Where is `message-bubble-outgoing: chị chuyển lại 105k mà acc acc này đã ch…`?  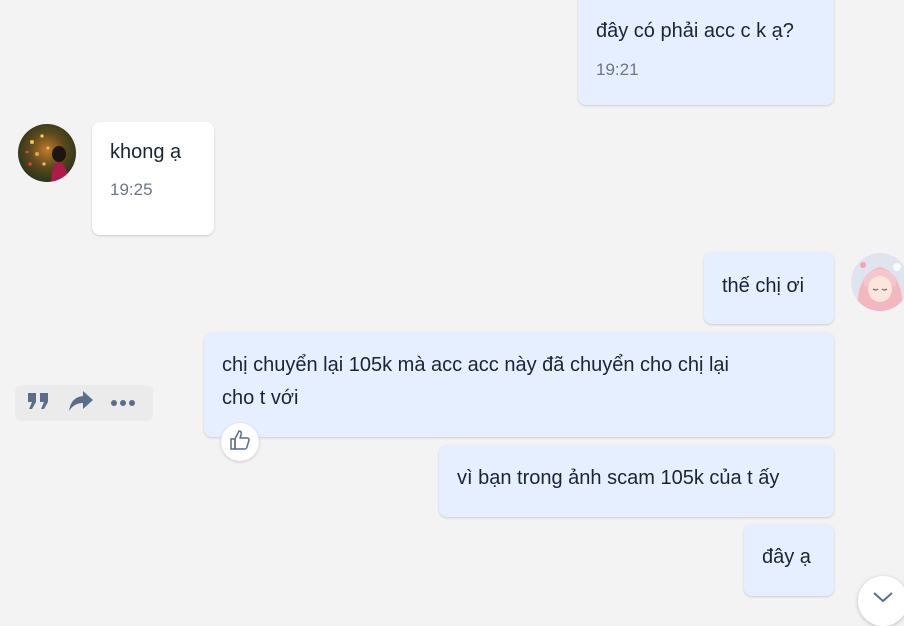 message-bubble-outgoing: chị chuyển lại 105k mà acc acc này đã ch… is located at coordinates (519, 384).